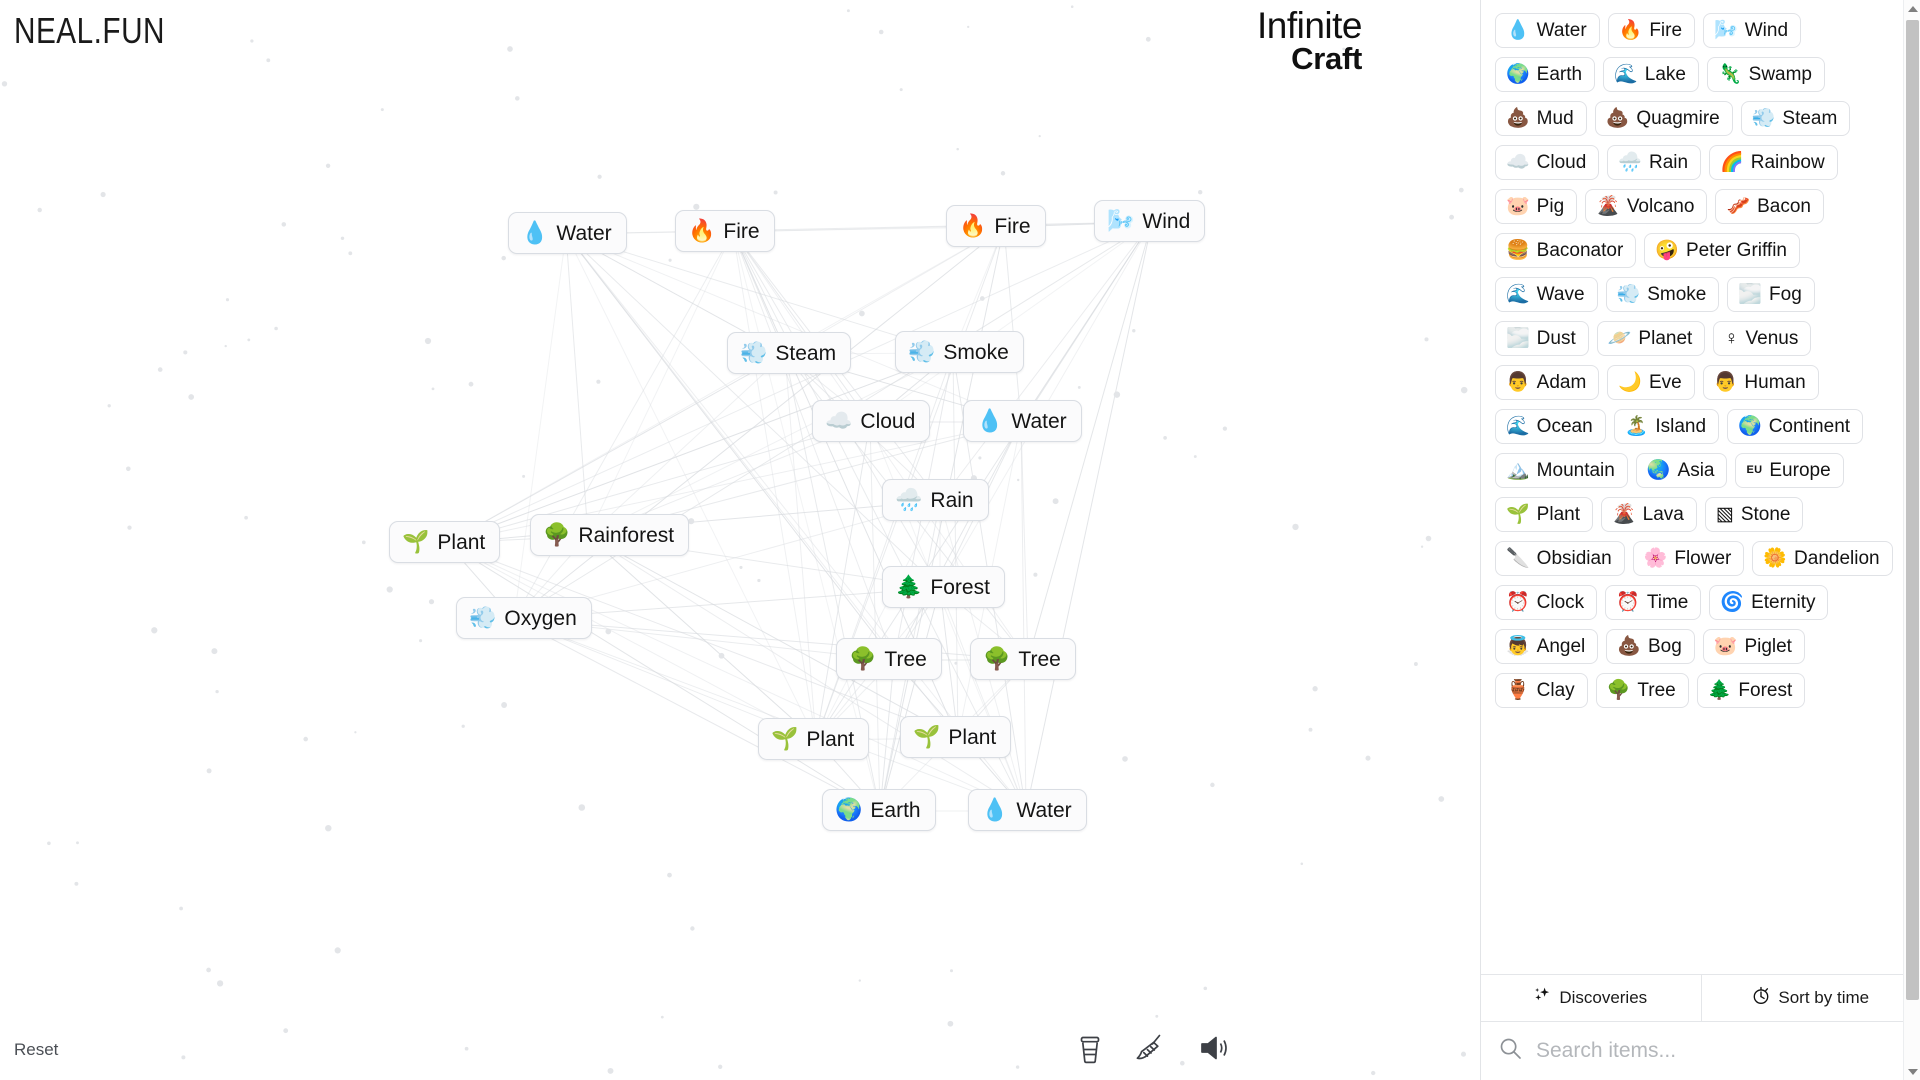 The height and width of the screenshot is (1080, 1920). What do you see at coordinates (1090, 1048) in the screenshot?
I see `coffee-cup-icon` at bounding box center [1090, 1048].